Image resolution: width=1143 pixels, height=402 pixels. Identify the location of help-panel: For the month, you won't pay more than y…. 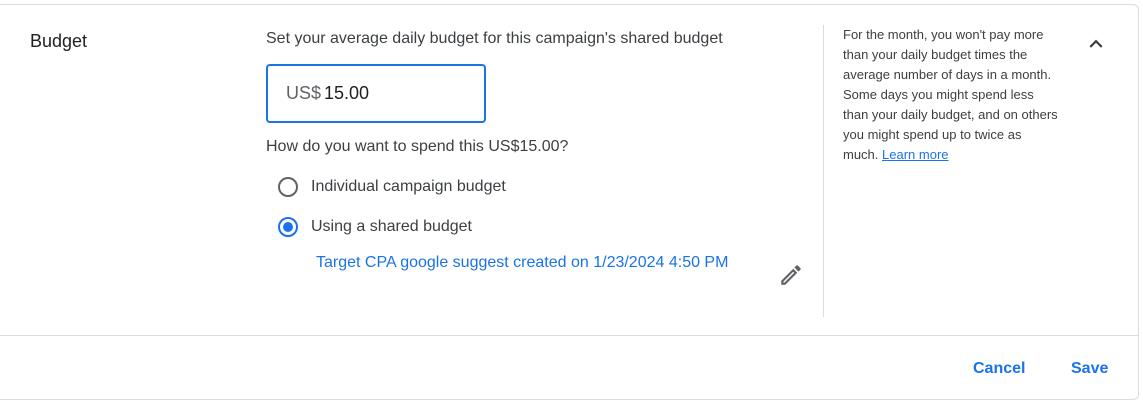
(950, 95).